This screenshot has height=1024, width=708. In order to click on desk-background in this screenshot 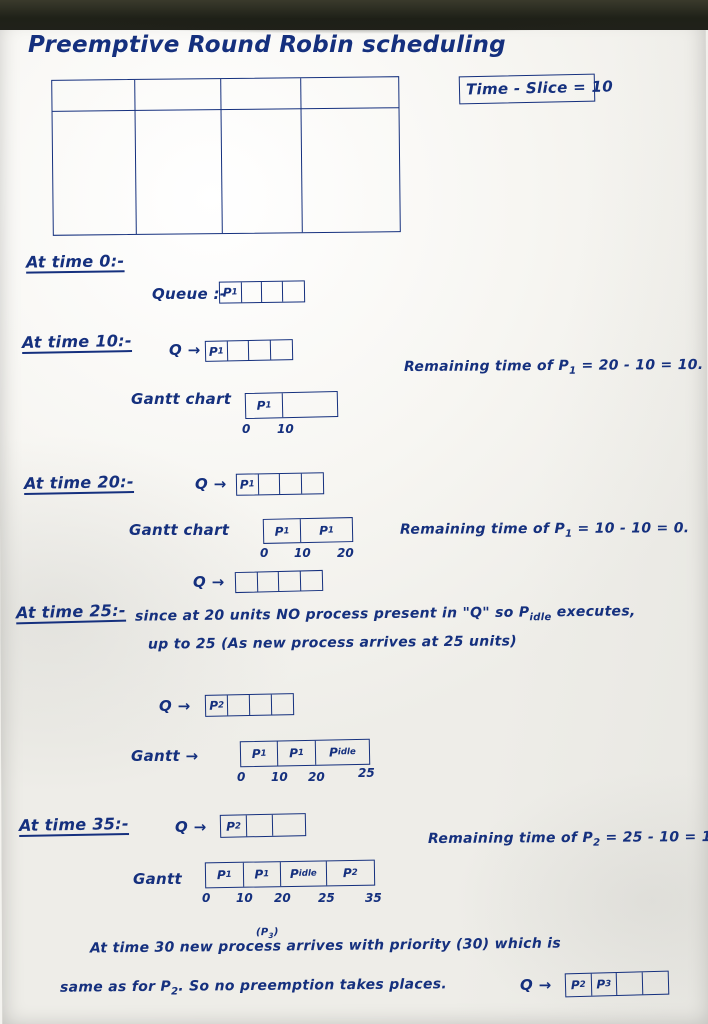, I will do `click(354, 20)`.